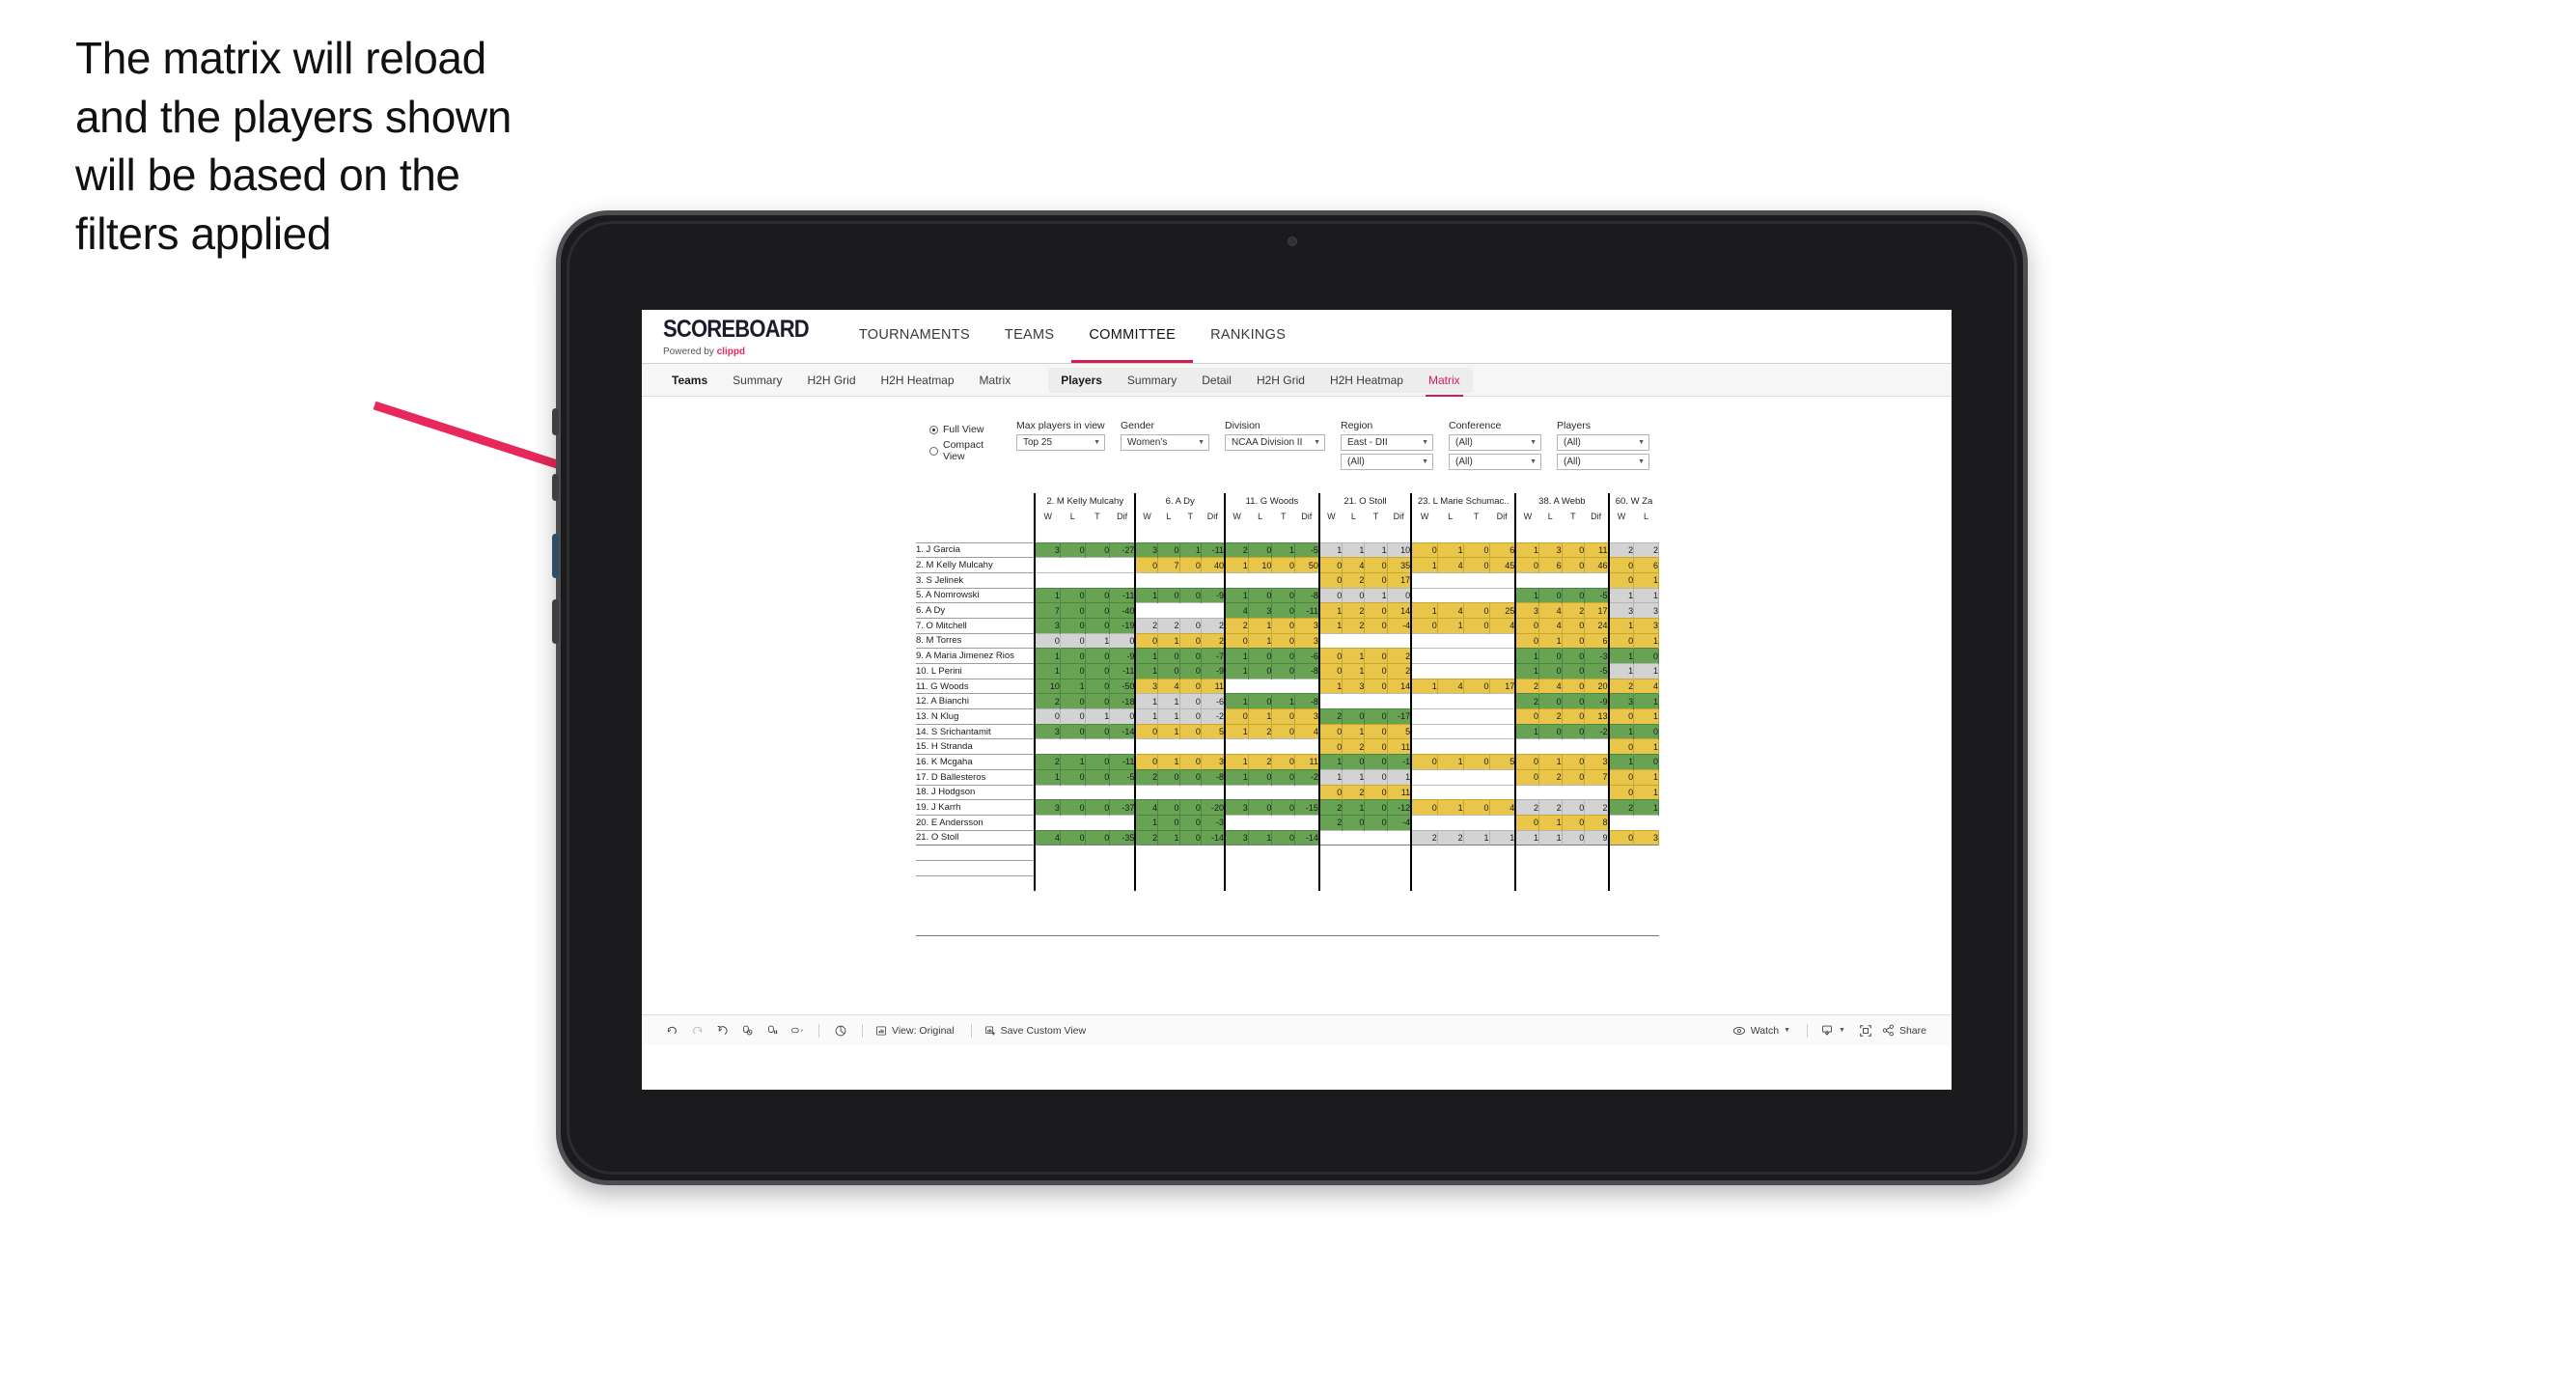  What do you see at coordinates (976, 822) in the screenshot?
I see `matrix-row-label: 20. E Andersson` at bounding box center [976, 822].